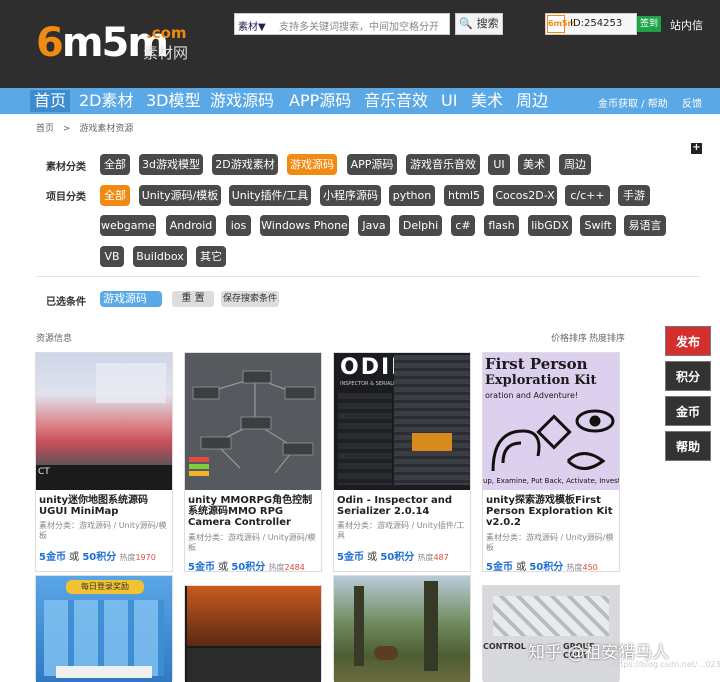 The image size is (720, 682). What do you see at coordinates (443, 164) in the screenshot?
I see `category-tag: 游戏音乐音效` at bounding box center [443, 164].